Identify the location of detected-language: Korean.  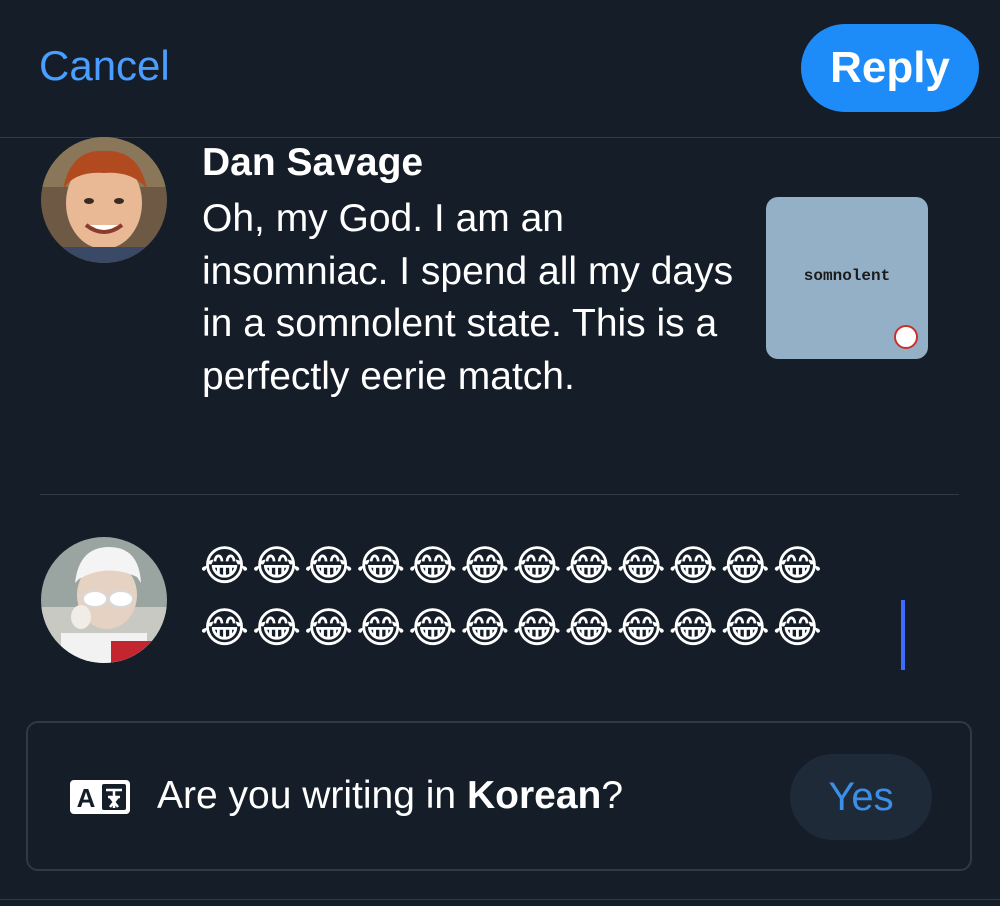
(534, 795).